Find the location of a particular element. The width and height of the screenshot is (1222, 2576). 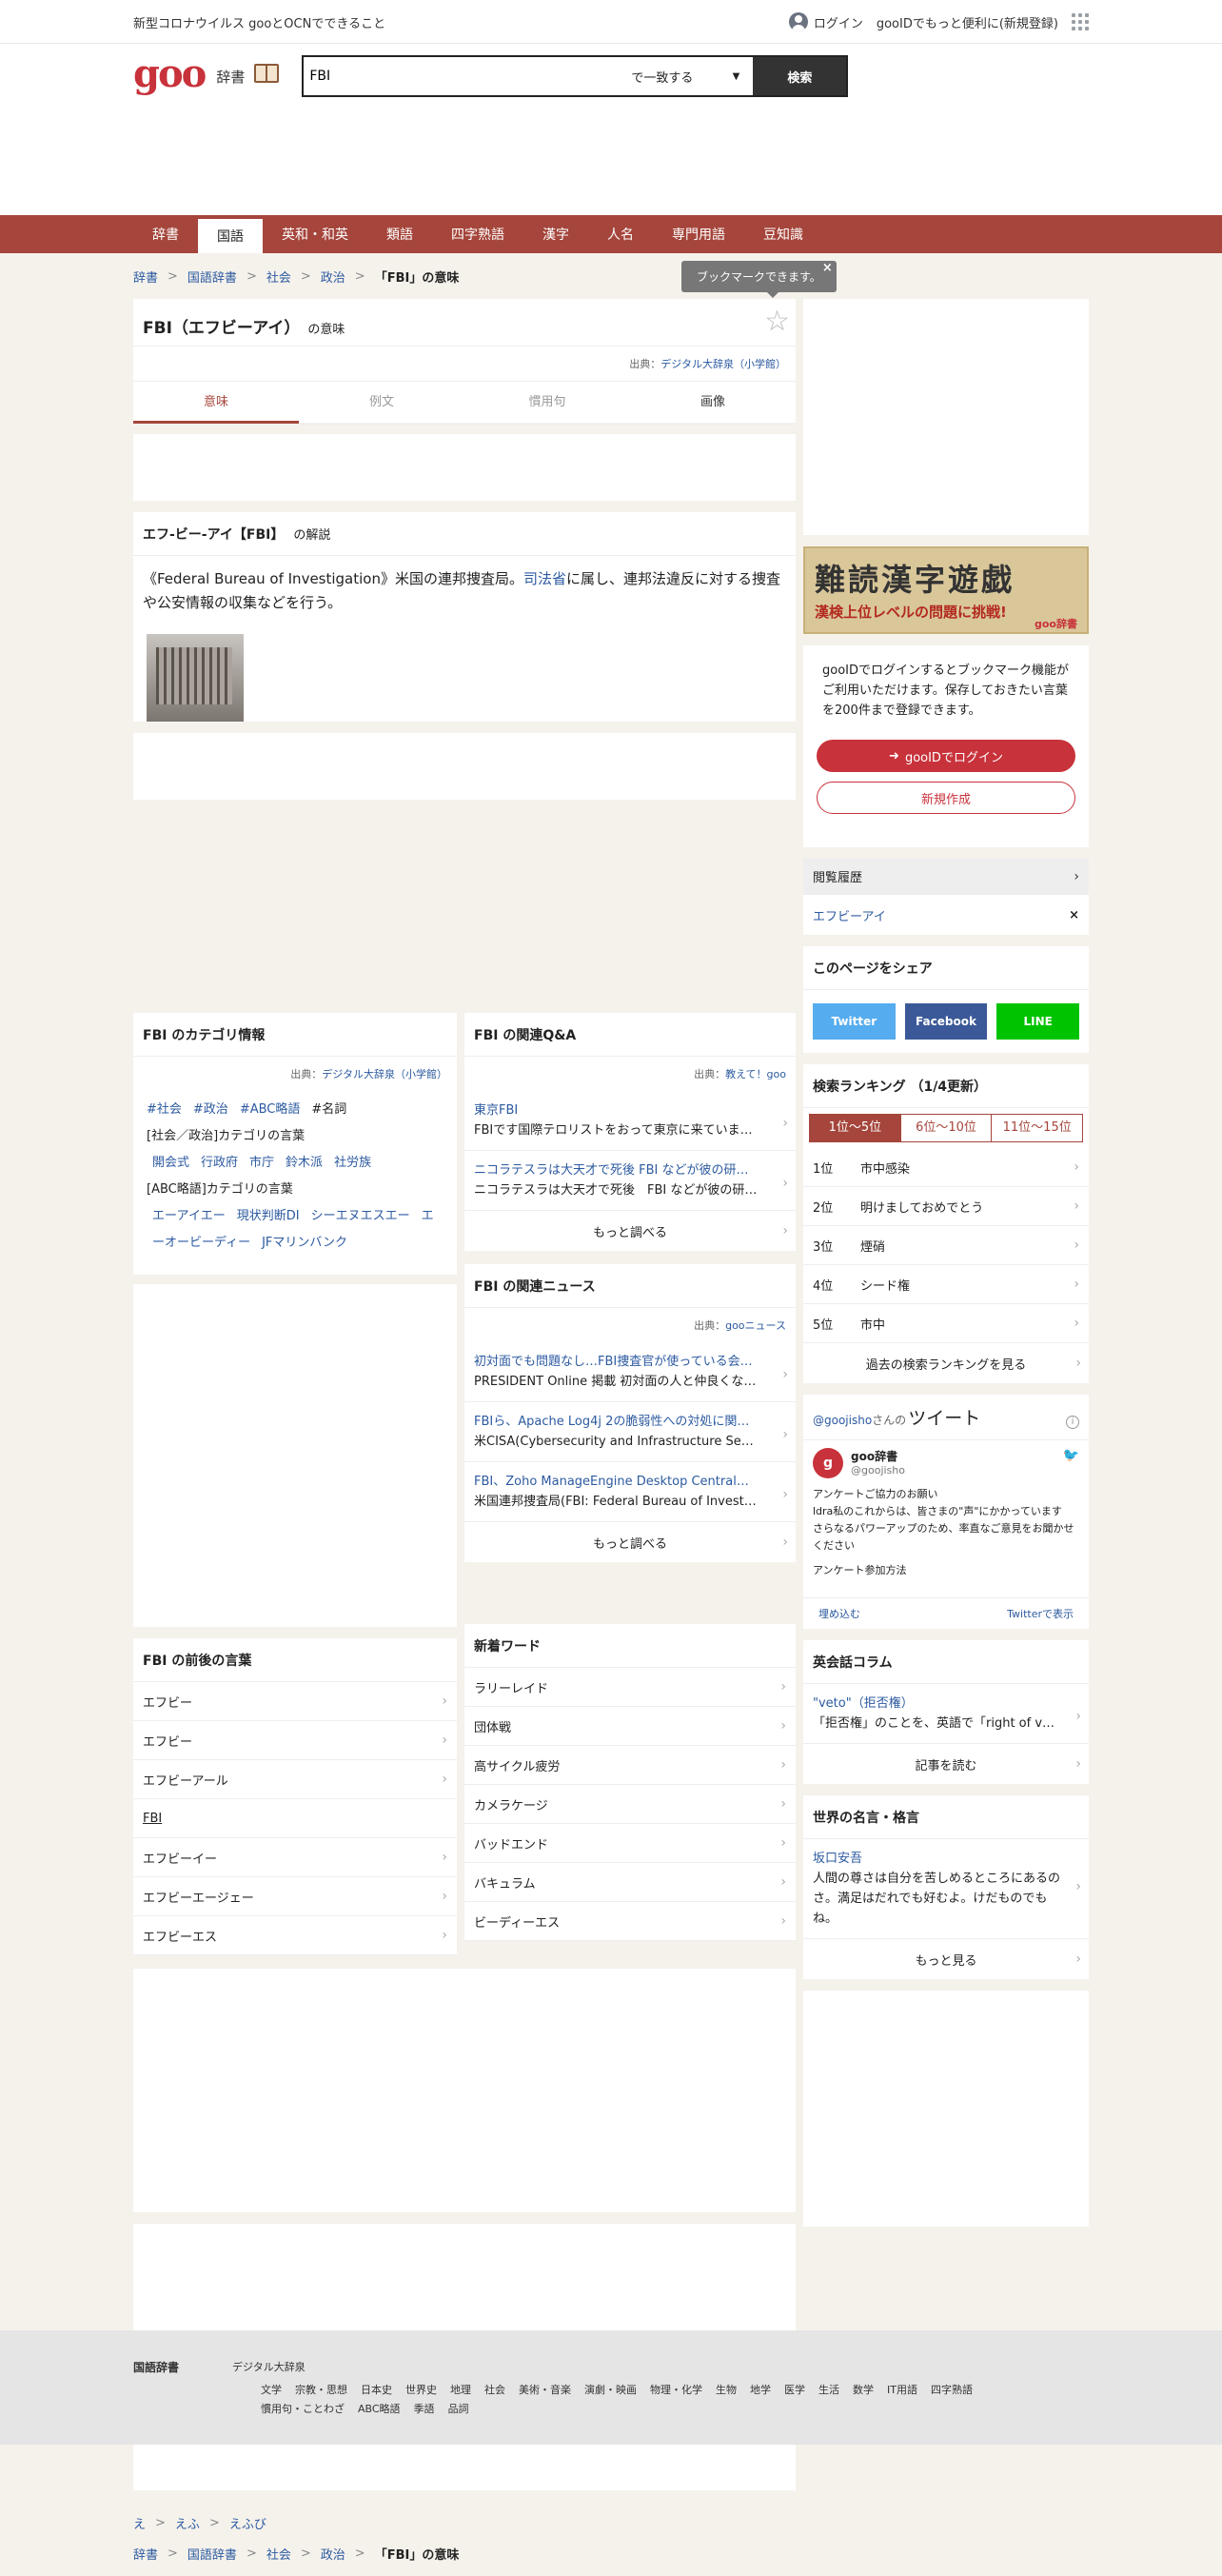

category-word-link: 社労族 is located at coordinates (353, 1163).